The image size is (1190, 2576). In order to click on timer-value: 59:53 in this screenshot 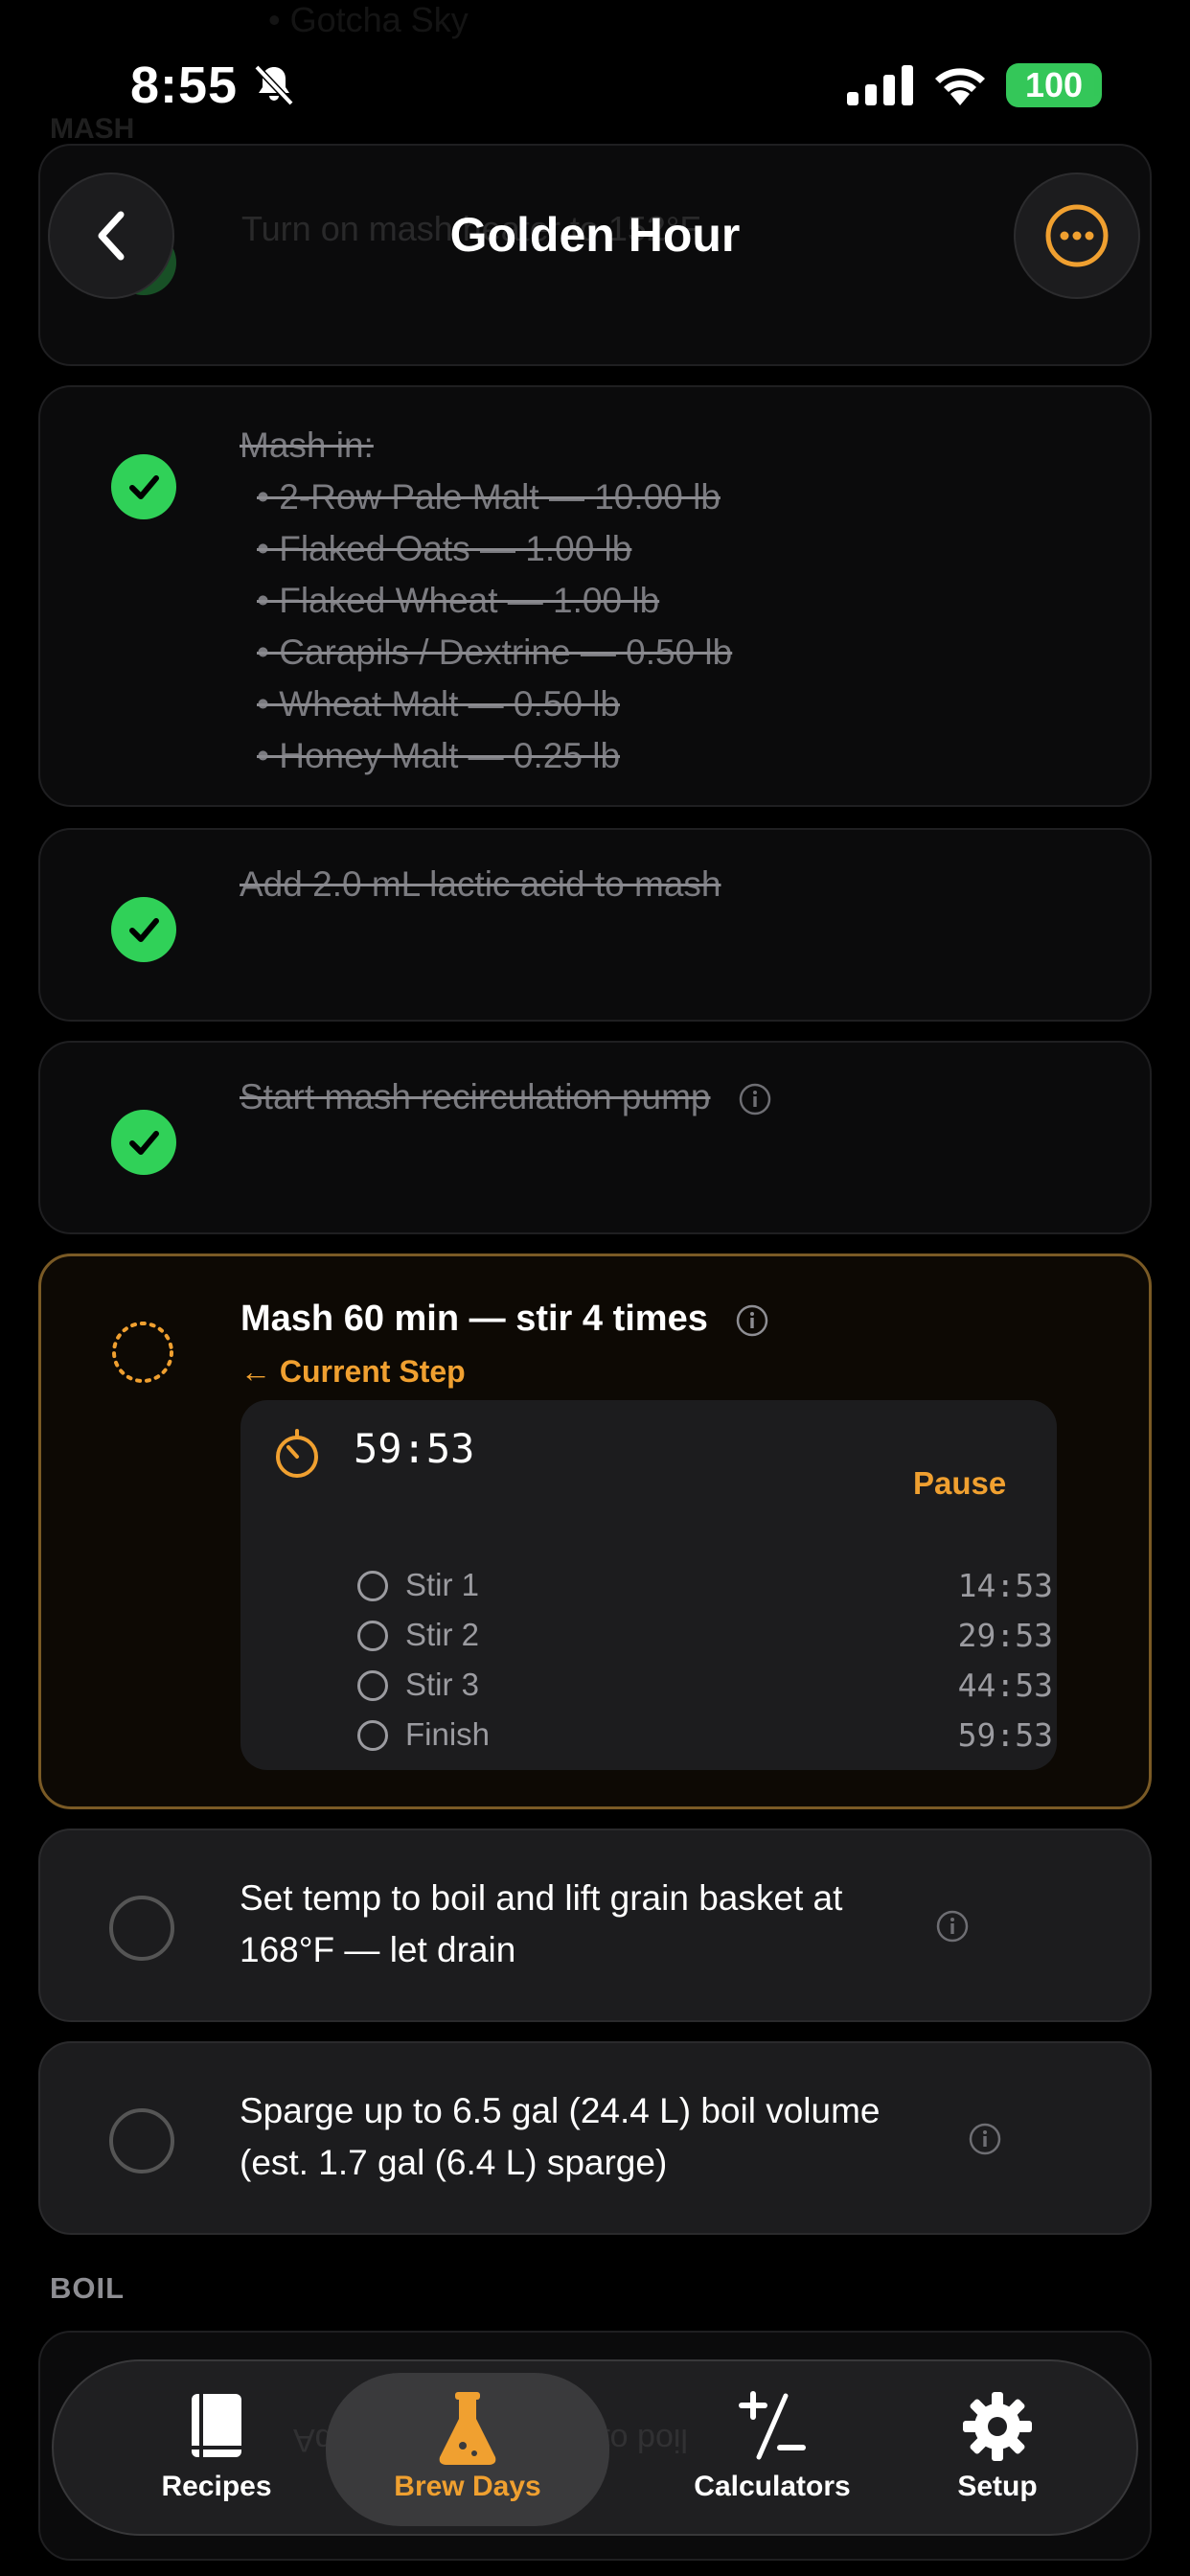, I will do `click(414, 1448)`.